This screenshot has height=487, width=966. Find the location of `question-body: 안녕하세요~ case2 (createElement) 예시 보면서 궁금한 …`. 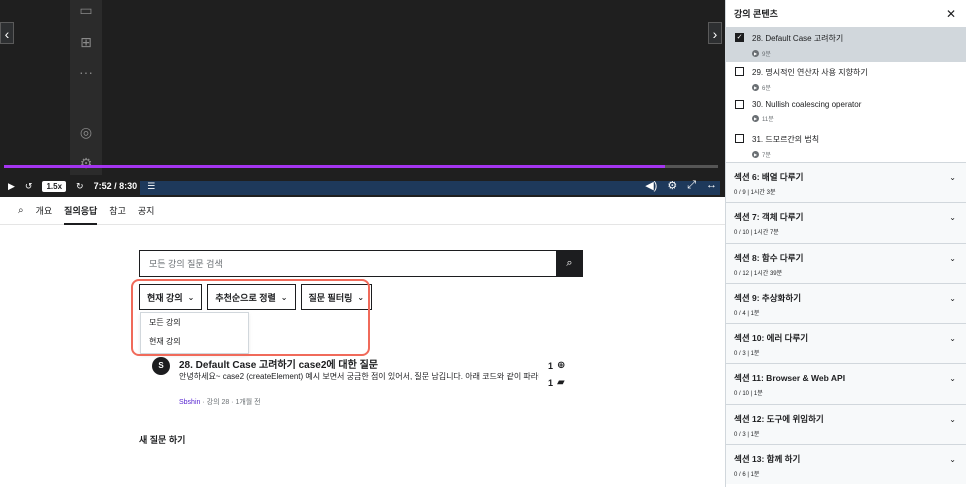

question-body: 안녕하세요~ case2 (createElement) 예시 보면서 궁금한 … is located at coordinates (359, 376).